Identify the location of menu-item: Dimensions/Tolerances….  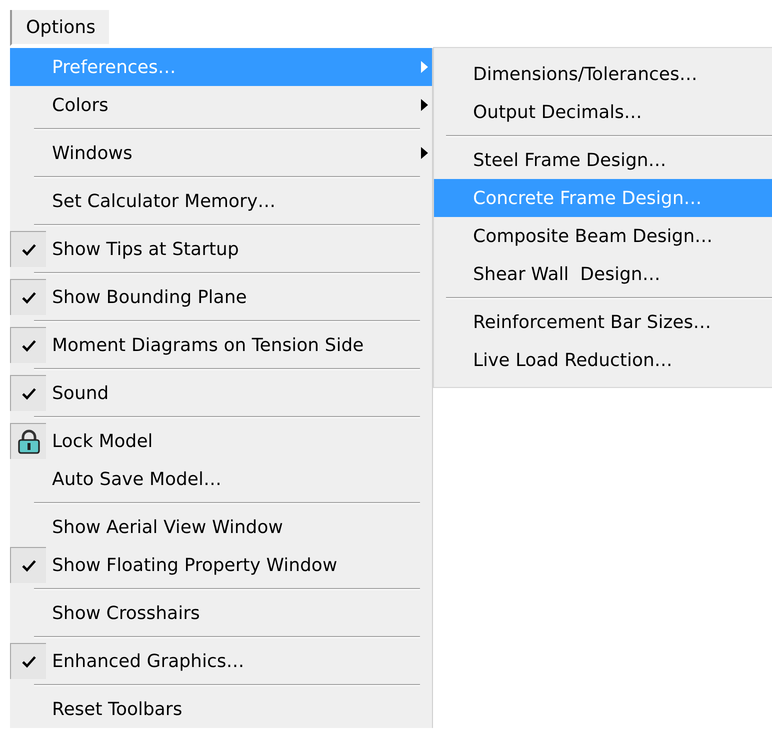
(603, 74).